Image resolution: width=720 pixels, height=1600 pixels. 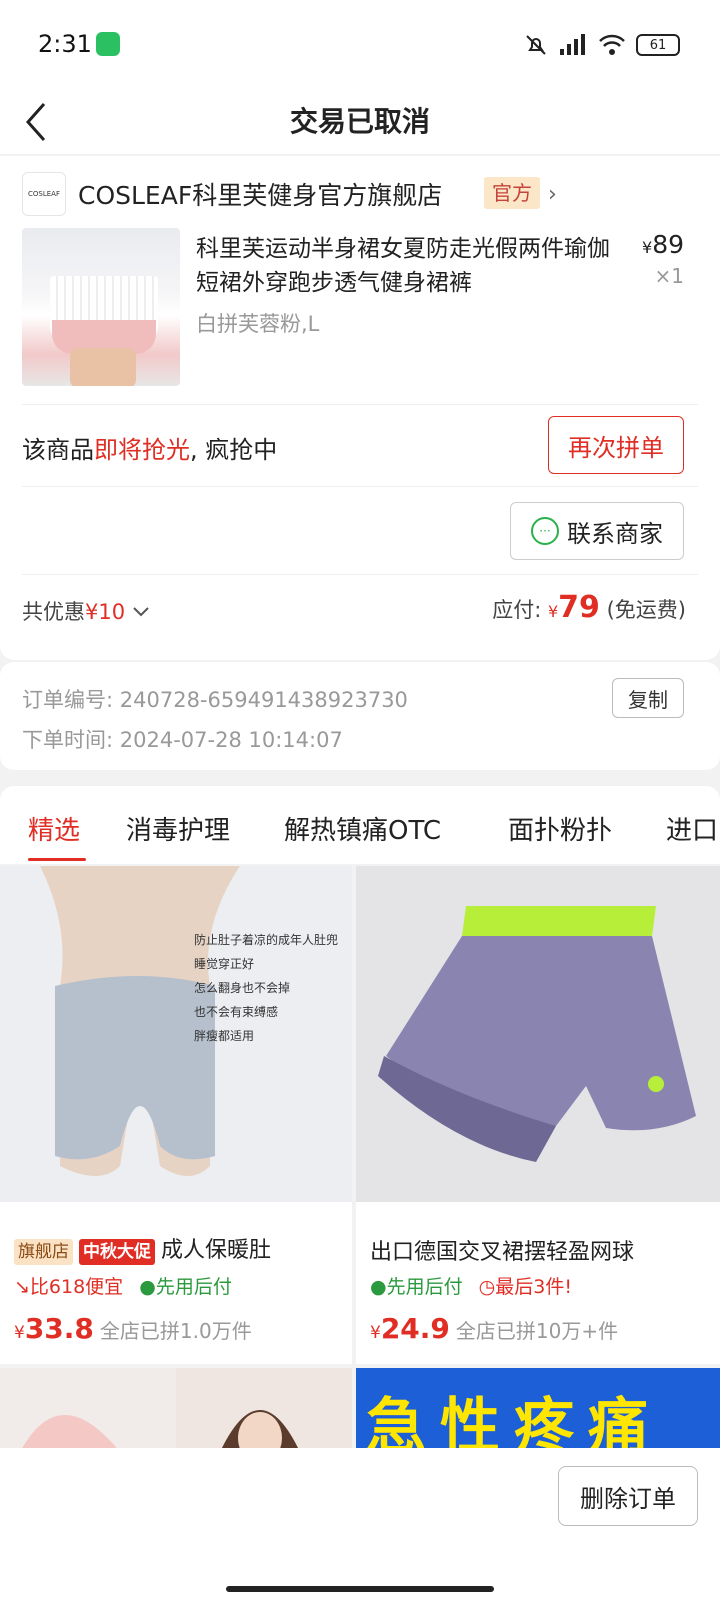 What do you see at coordinates (362, 828) in the screenshot?
I see `tab-pain-relief: 解热镇痛OTC` at bounding box center [362, 828].